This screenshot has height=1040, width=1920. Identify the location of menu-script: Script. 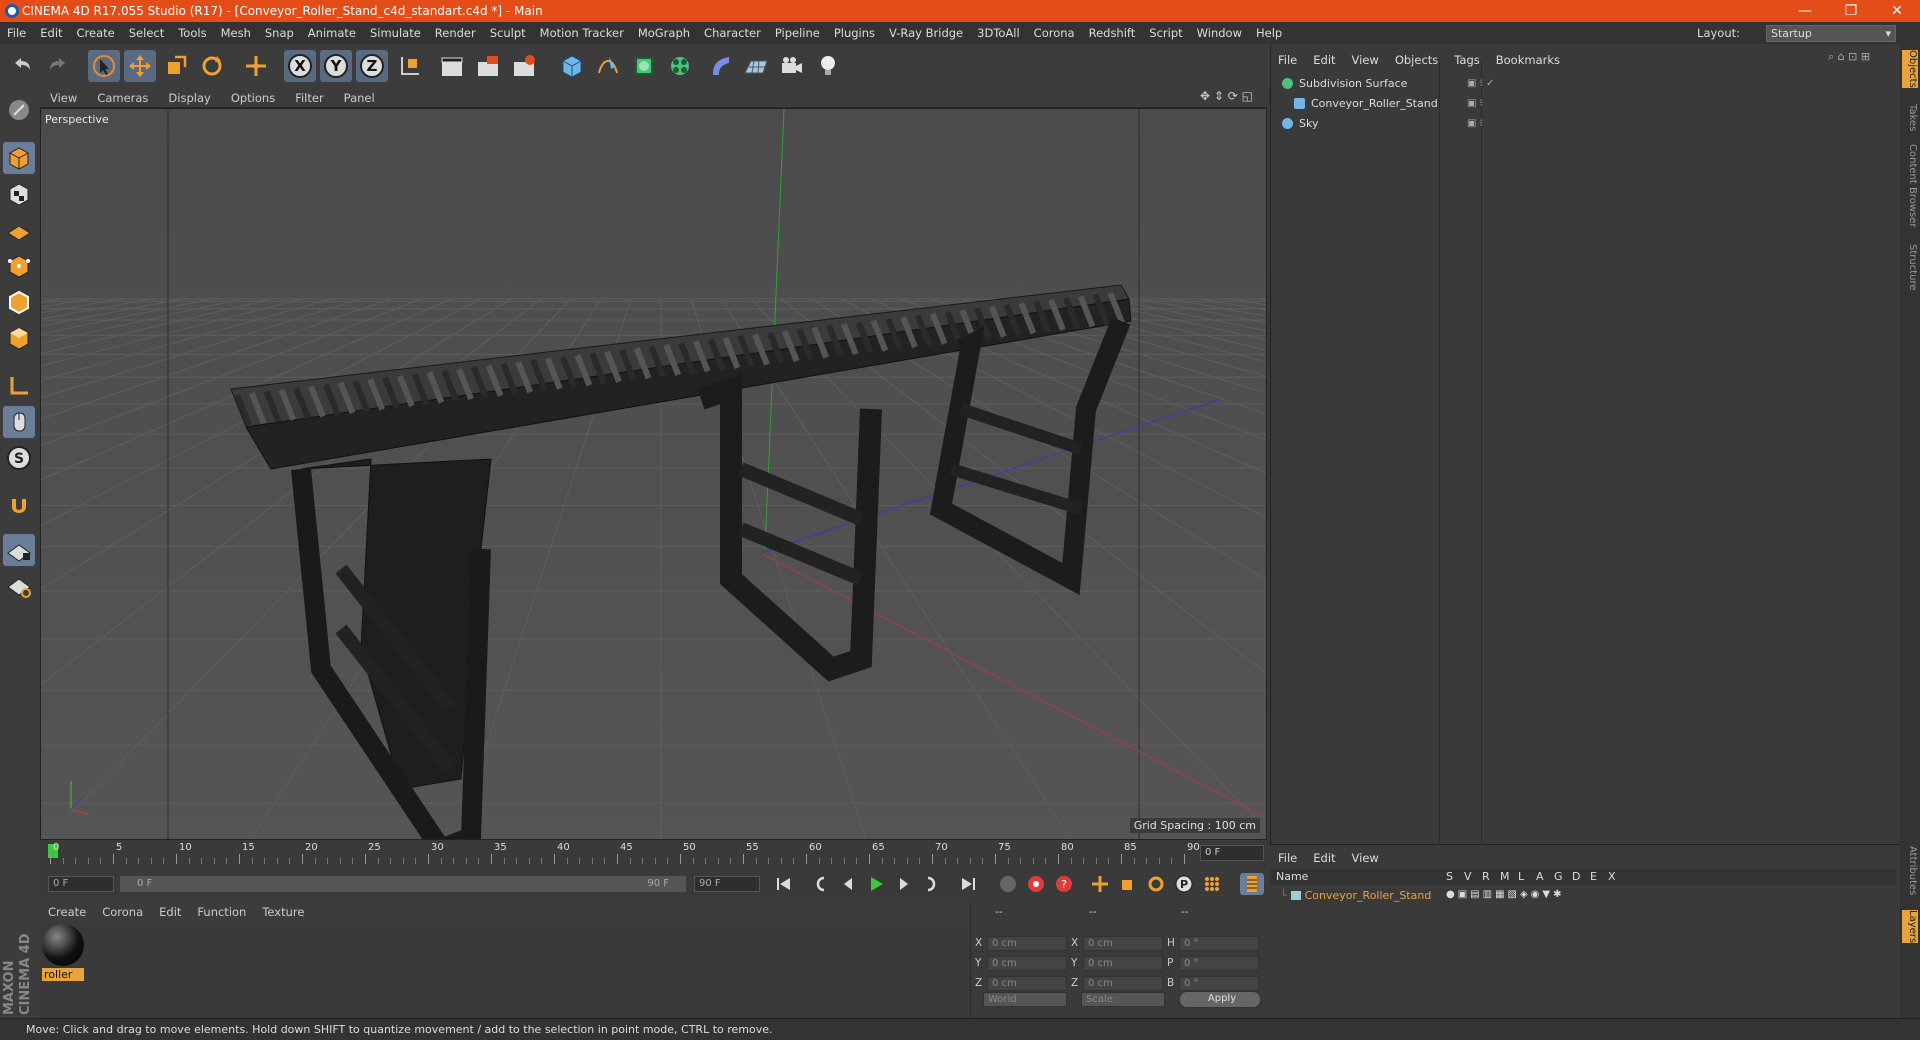
(1165, 33).